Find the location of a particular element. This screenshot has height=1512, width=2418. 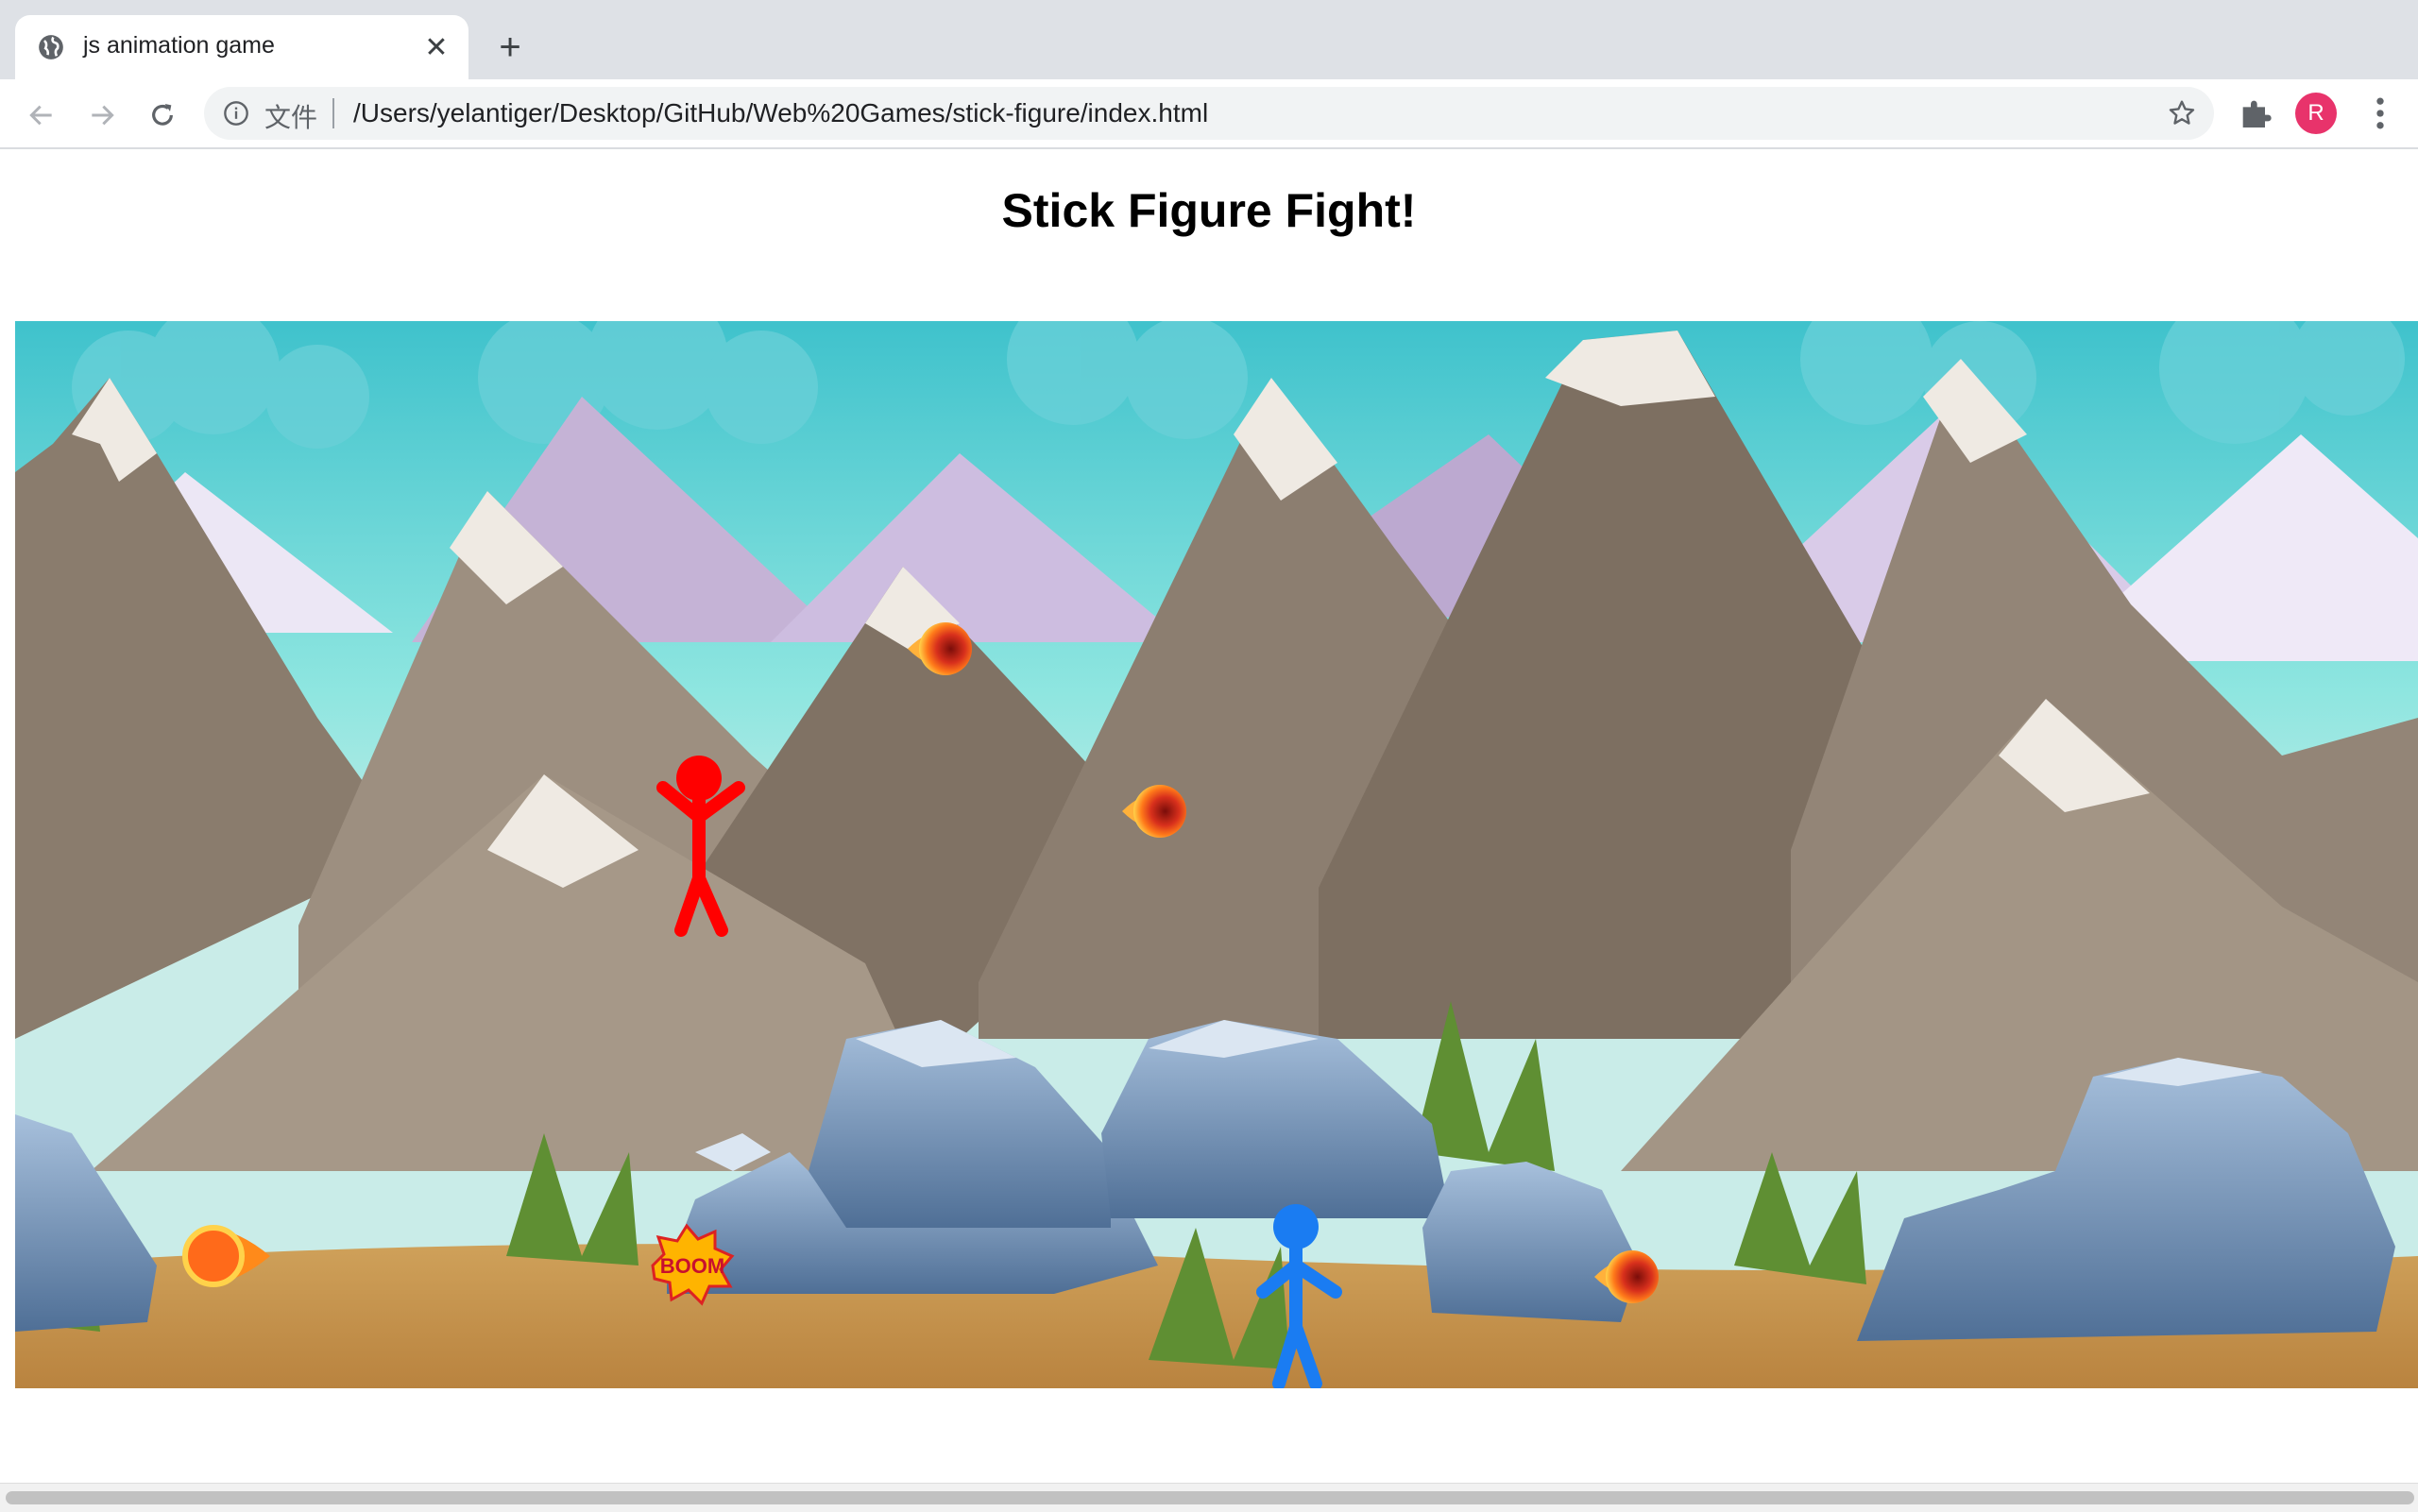

tab-title: js animation game is located at coordinates (179, 46).